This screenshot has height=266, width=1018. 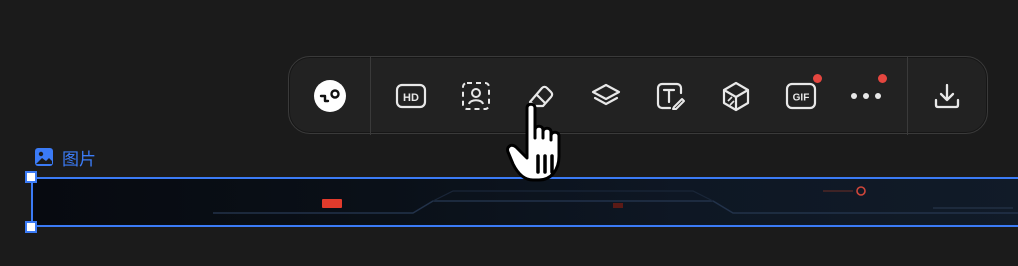 I want to click on download-icon, so click(x=947, y=96).